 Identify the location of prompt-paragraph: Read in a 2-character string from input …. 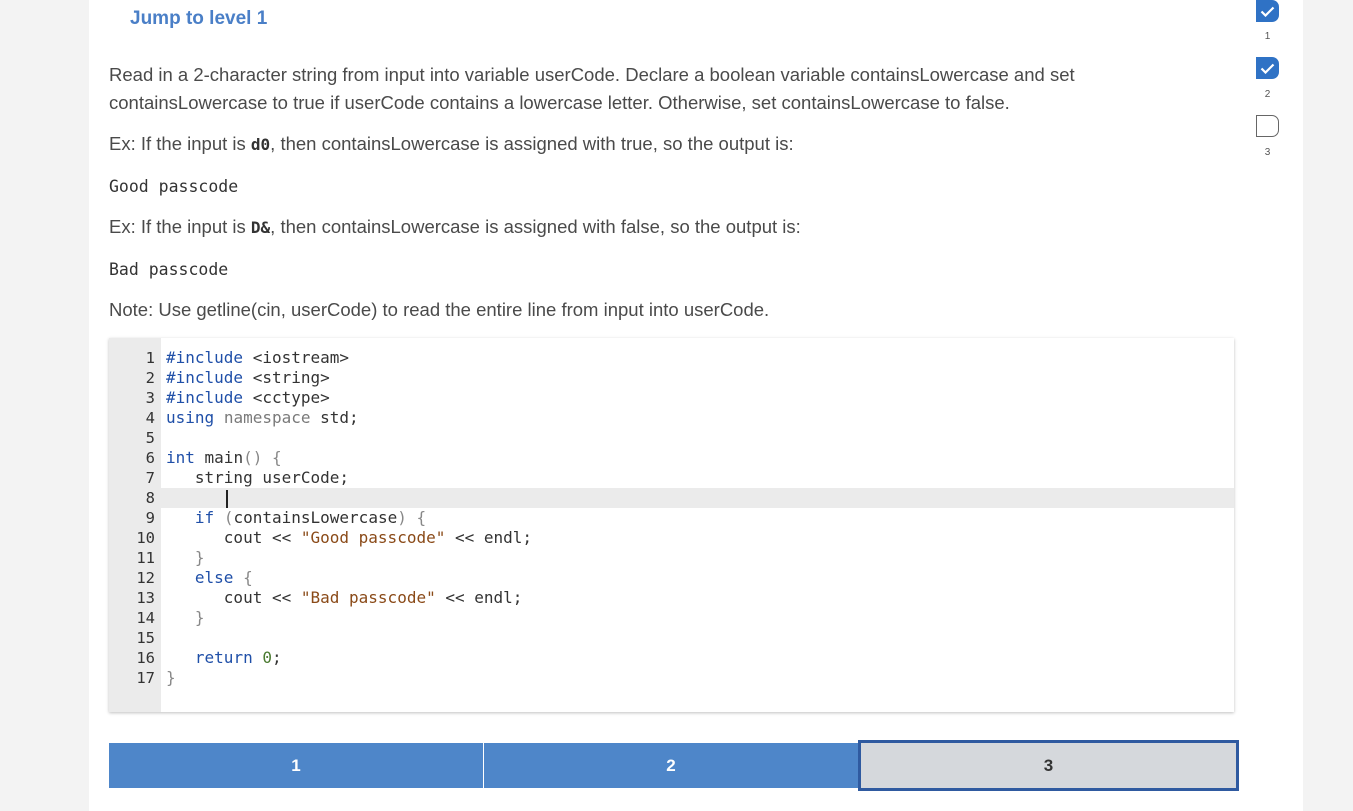
(592, 88).